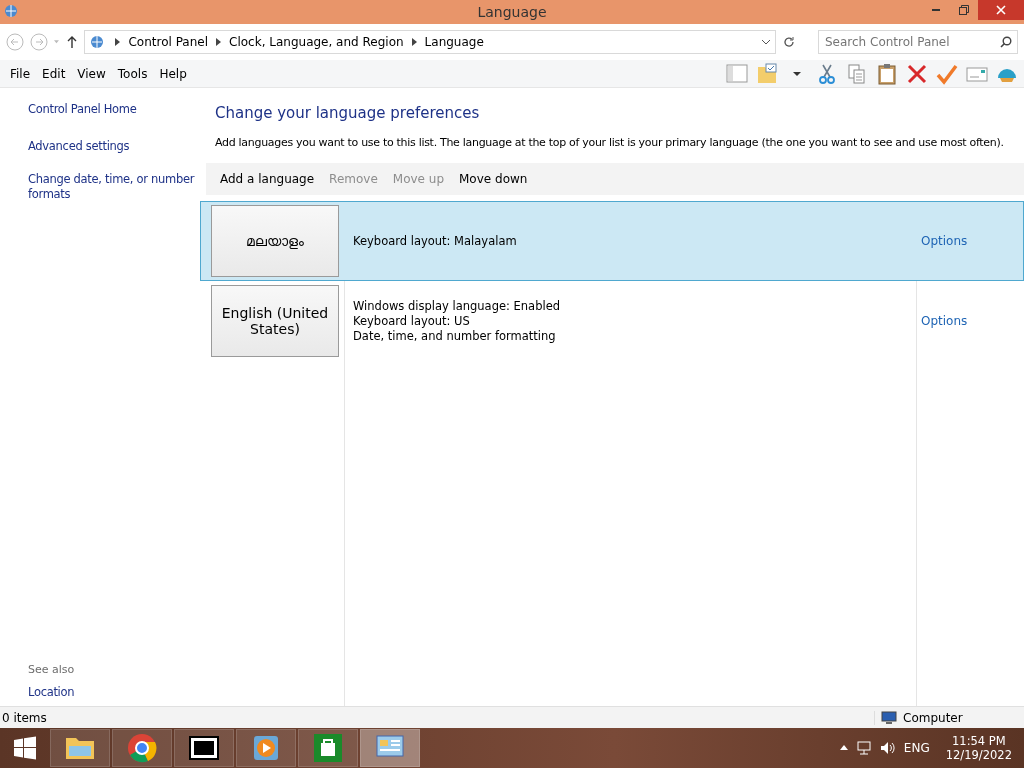 The width and height of the screenshot is (1024, 768). Describe the element at coordinates (767, 73) in the screenshot. I see `folder-icon` at that location.